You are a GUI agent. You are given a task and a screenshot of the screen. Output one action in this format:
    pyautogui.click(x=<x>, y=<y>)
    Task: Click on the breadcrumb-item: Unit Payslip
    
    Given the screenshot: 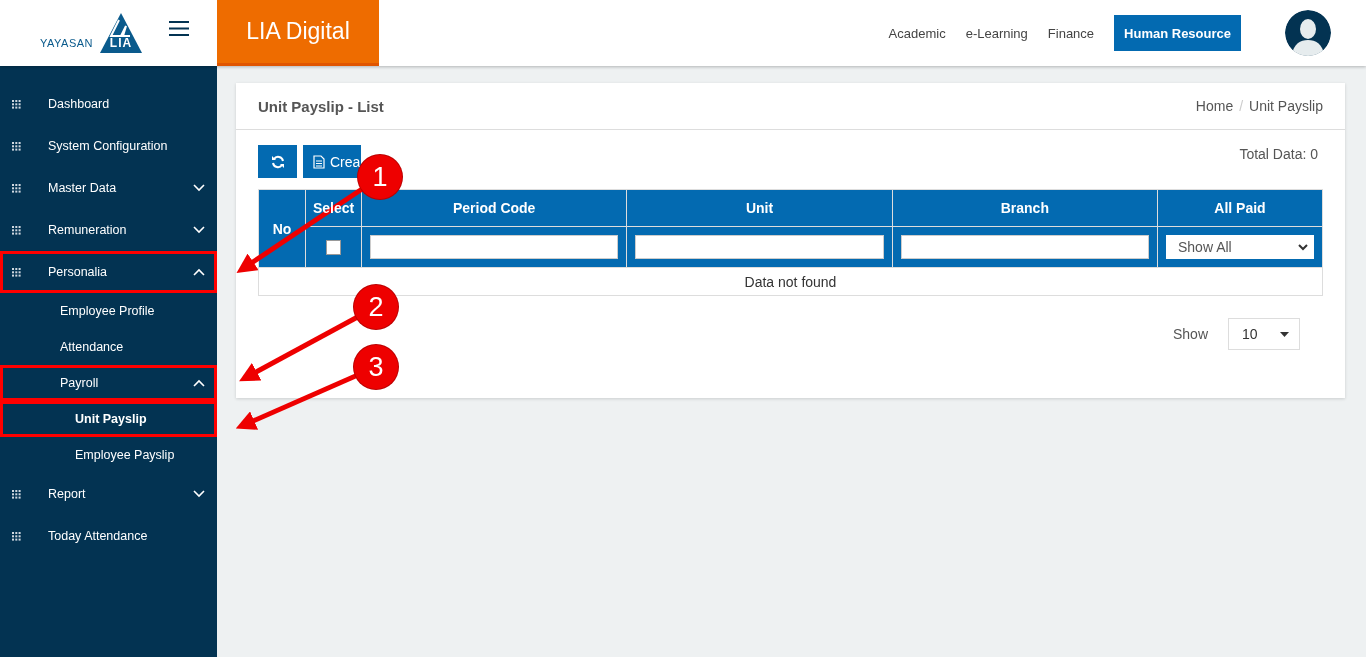 What is the action you would take?
    pyautogui.click(x=1286, y=106)
    